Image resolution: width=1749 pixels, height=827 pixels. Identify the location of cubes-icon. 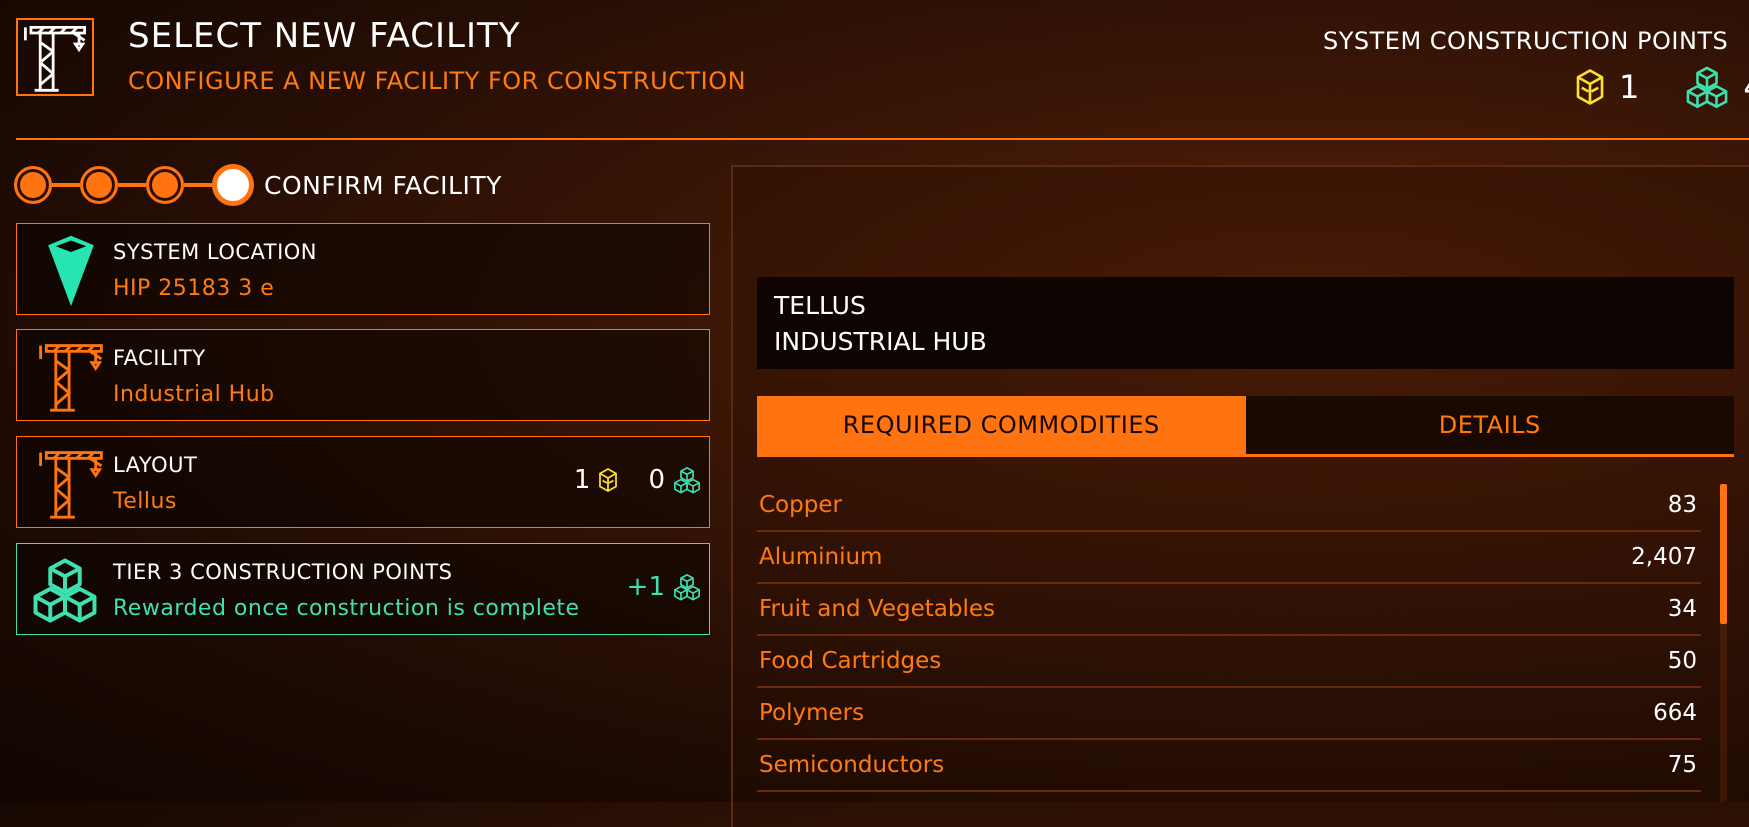
(65, 590).